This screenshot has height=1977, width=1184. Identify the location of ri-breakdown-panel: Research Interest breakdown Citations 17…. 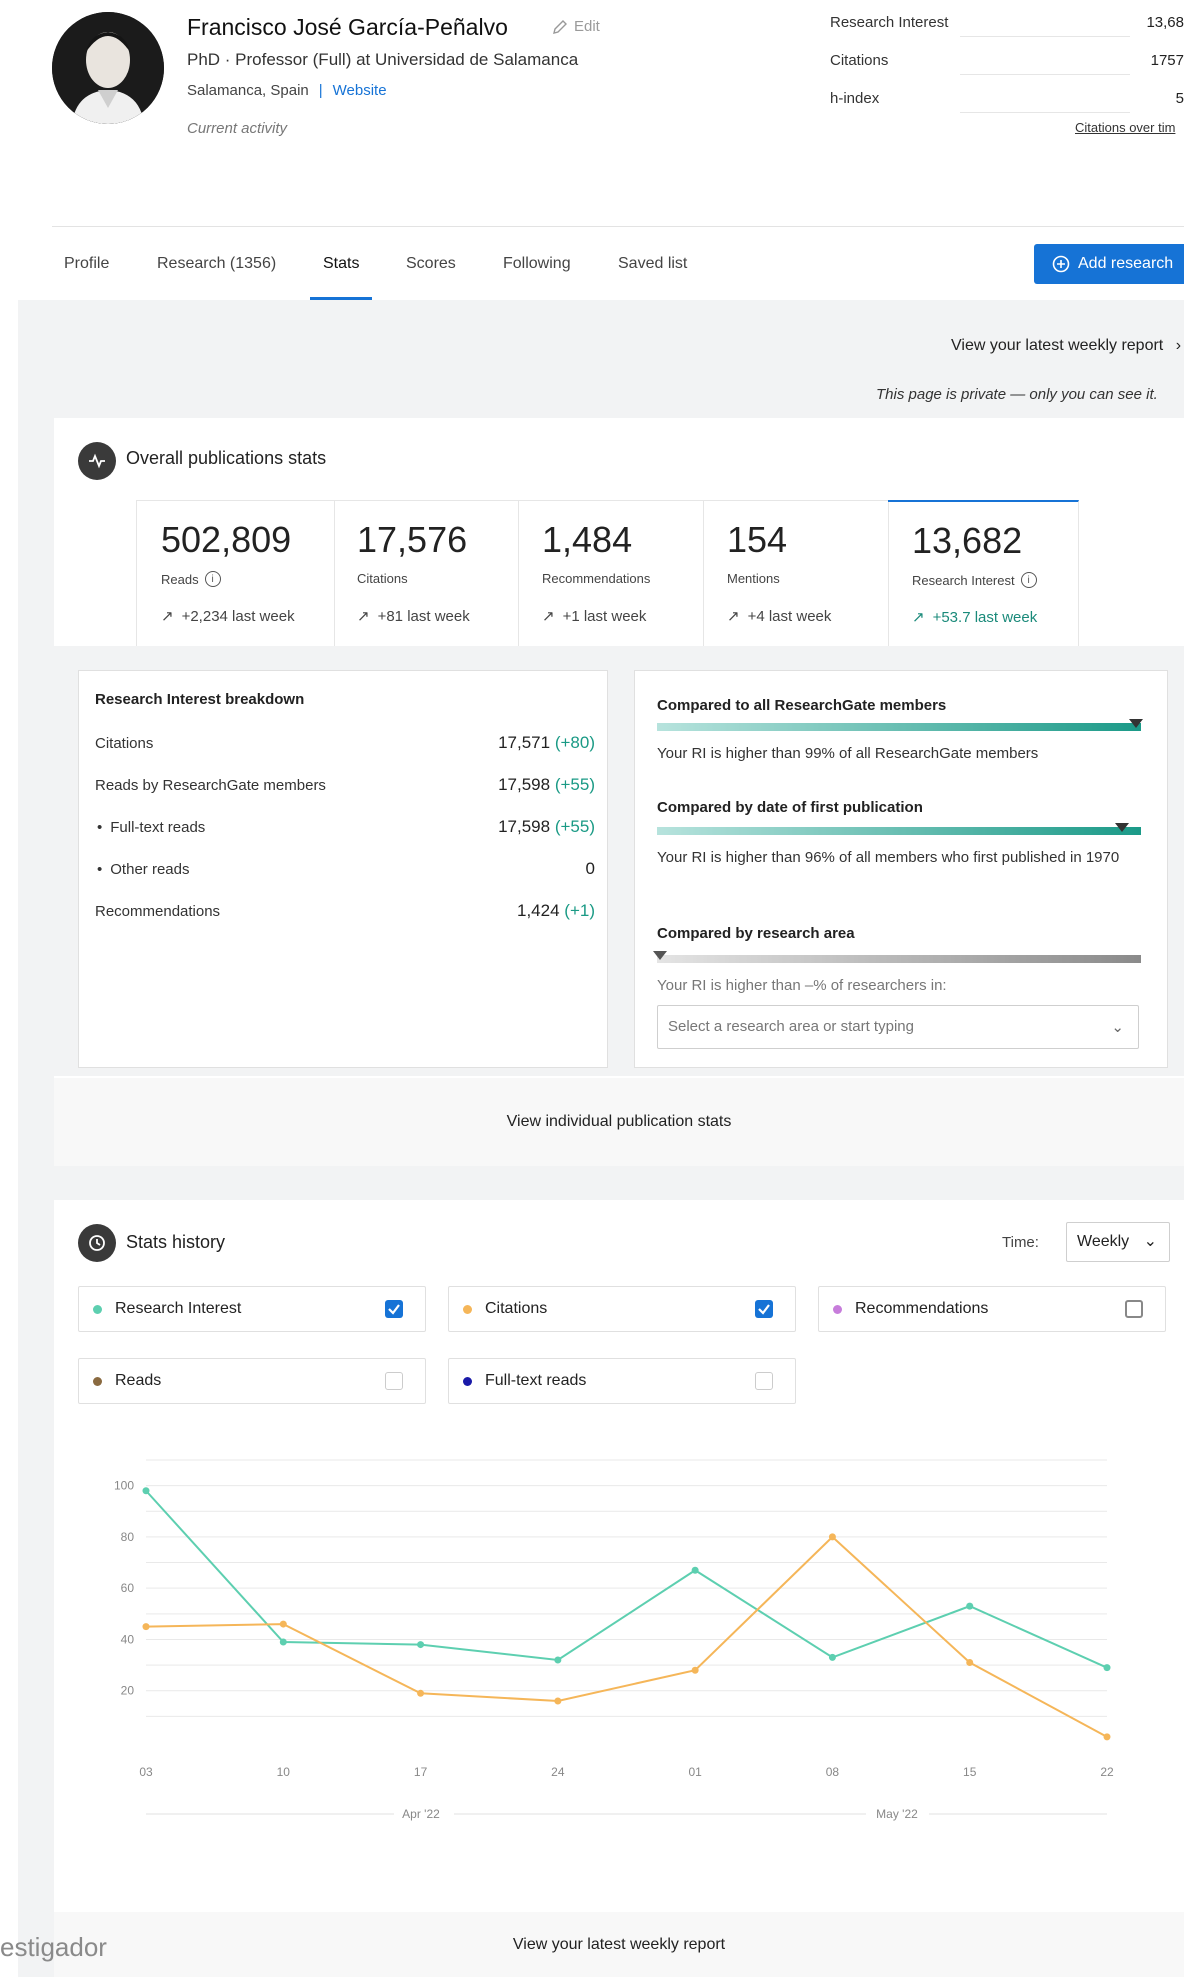
(343, 869).